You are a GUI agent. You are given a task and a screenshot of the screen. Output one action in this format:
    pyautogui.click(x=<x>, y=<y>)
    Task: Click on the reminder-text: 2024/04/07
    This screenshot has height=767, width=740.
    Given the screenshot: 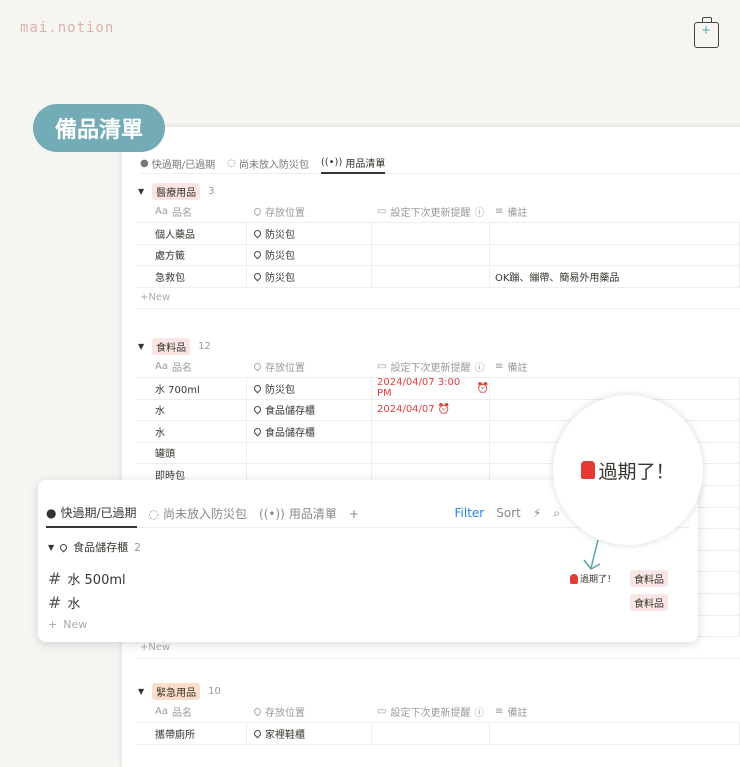 What is the action you would take?
    pyautogui.click(x=406, y=410)
    